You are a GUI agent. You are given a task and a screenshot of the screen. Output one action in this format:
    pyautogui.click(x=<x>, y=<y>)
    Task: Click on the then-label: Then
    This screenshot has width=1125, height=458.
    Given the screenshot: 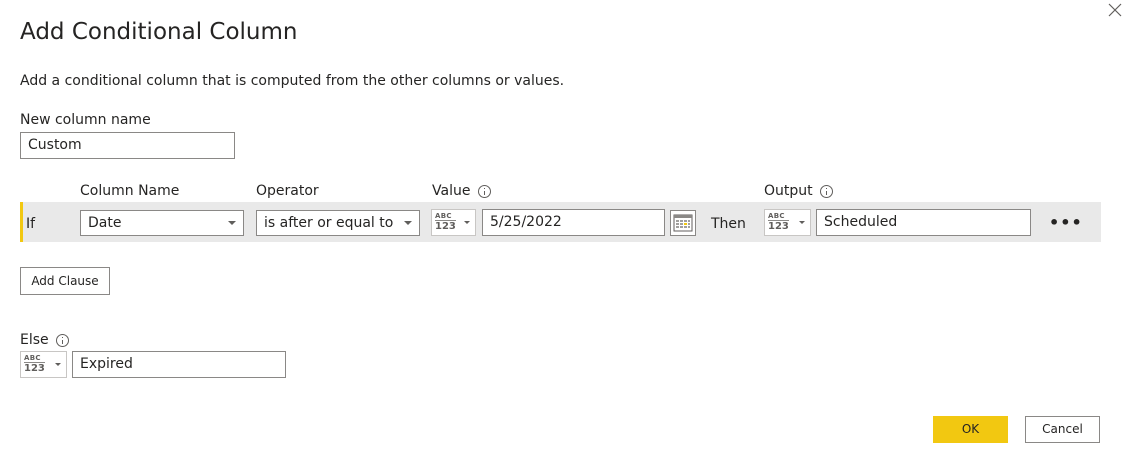 What is the action you would take?
    pyautogui.click(x=728, y=224)
    